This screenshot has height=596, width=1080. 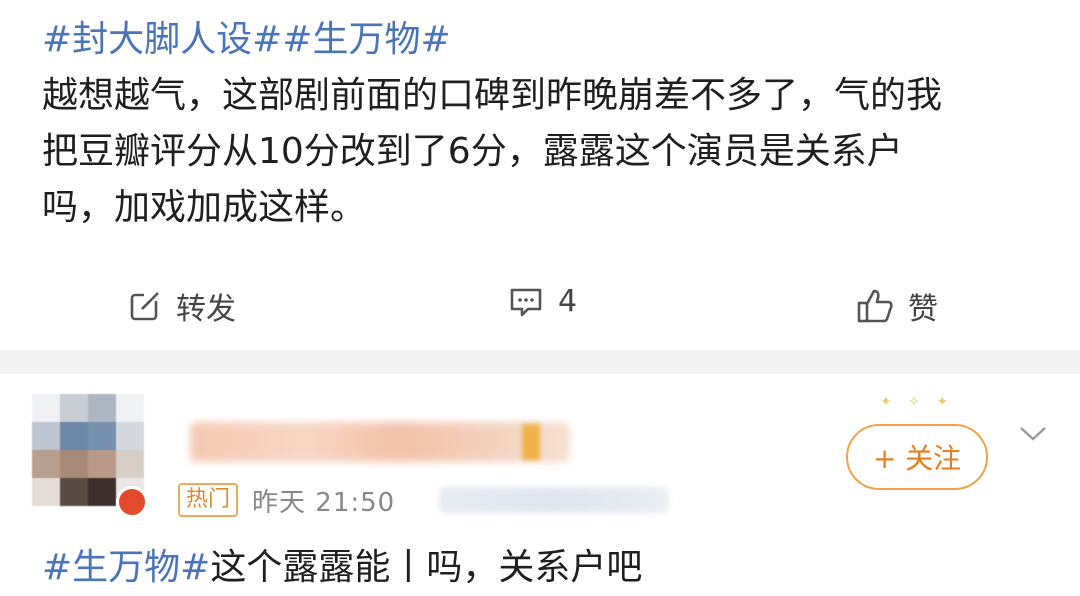 I want to click on like-label: 赞, so click(x=923, y=309).